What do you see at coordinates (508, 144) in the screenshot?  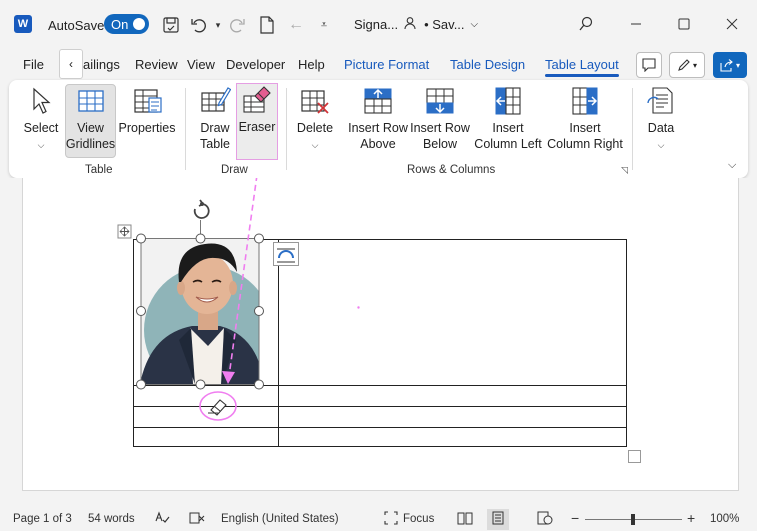 I see `insert-column-left-label-2: Column Left` at bounding box center [508, 144].